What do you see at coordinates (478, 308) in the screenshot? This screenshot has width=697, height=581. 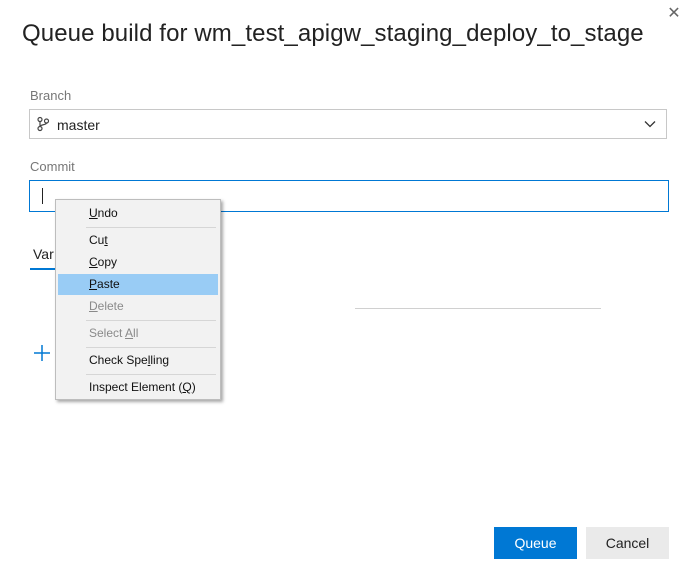 I see `divider` at bounding box center [478, 308].